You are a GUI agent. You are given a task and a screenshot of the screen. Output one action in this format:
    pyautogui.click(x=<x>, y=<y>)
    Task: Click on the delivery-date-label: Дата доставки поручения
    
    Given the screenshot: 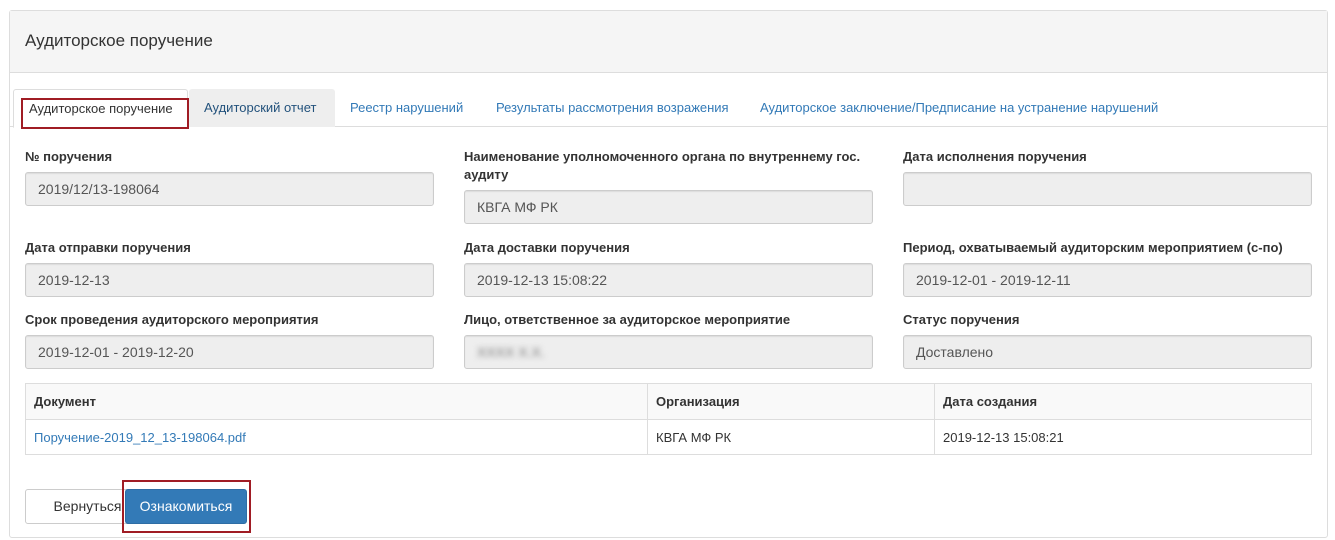 What is the action you would take?
    pyautogui.click(x=547, y=247)
    